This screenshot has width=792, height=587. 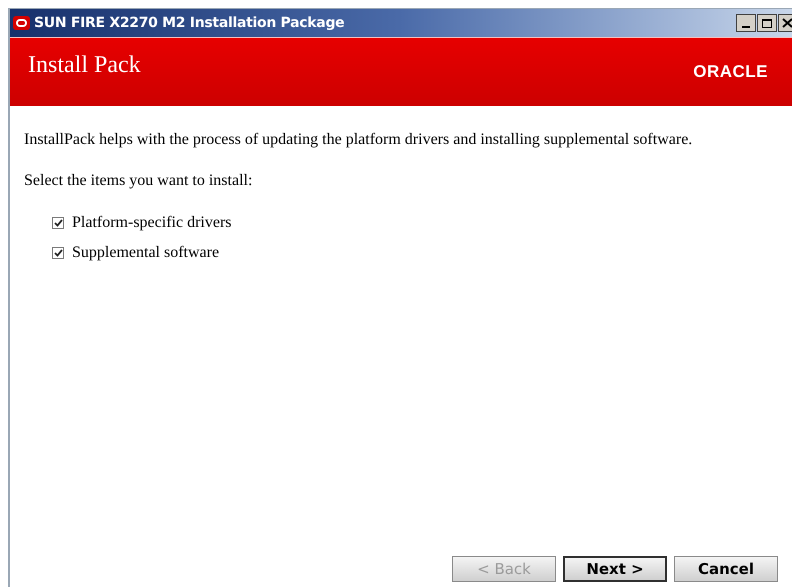 I want to click on window-title: SUN FIRE X2270 M2 Installation Package, so click(x=189, y=23).